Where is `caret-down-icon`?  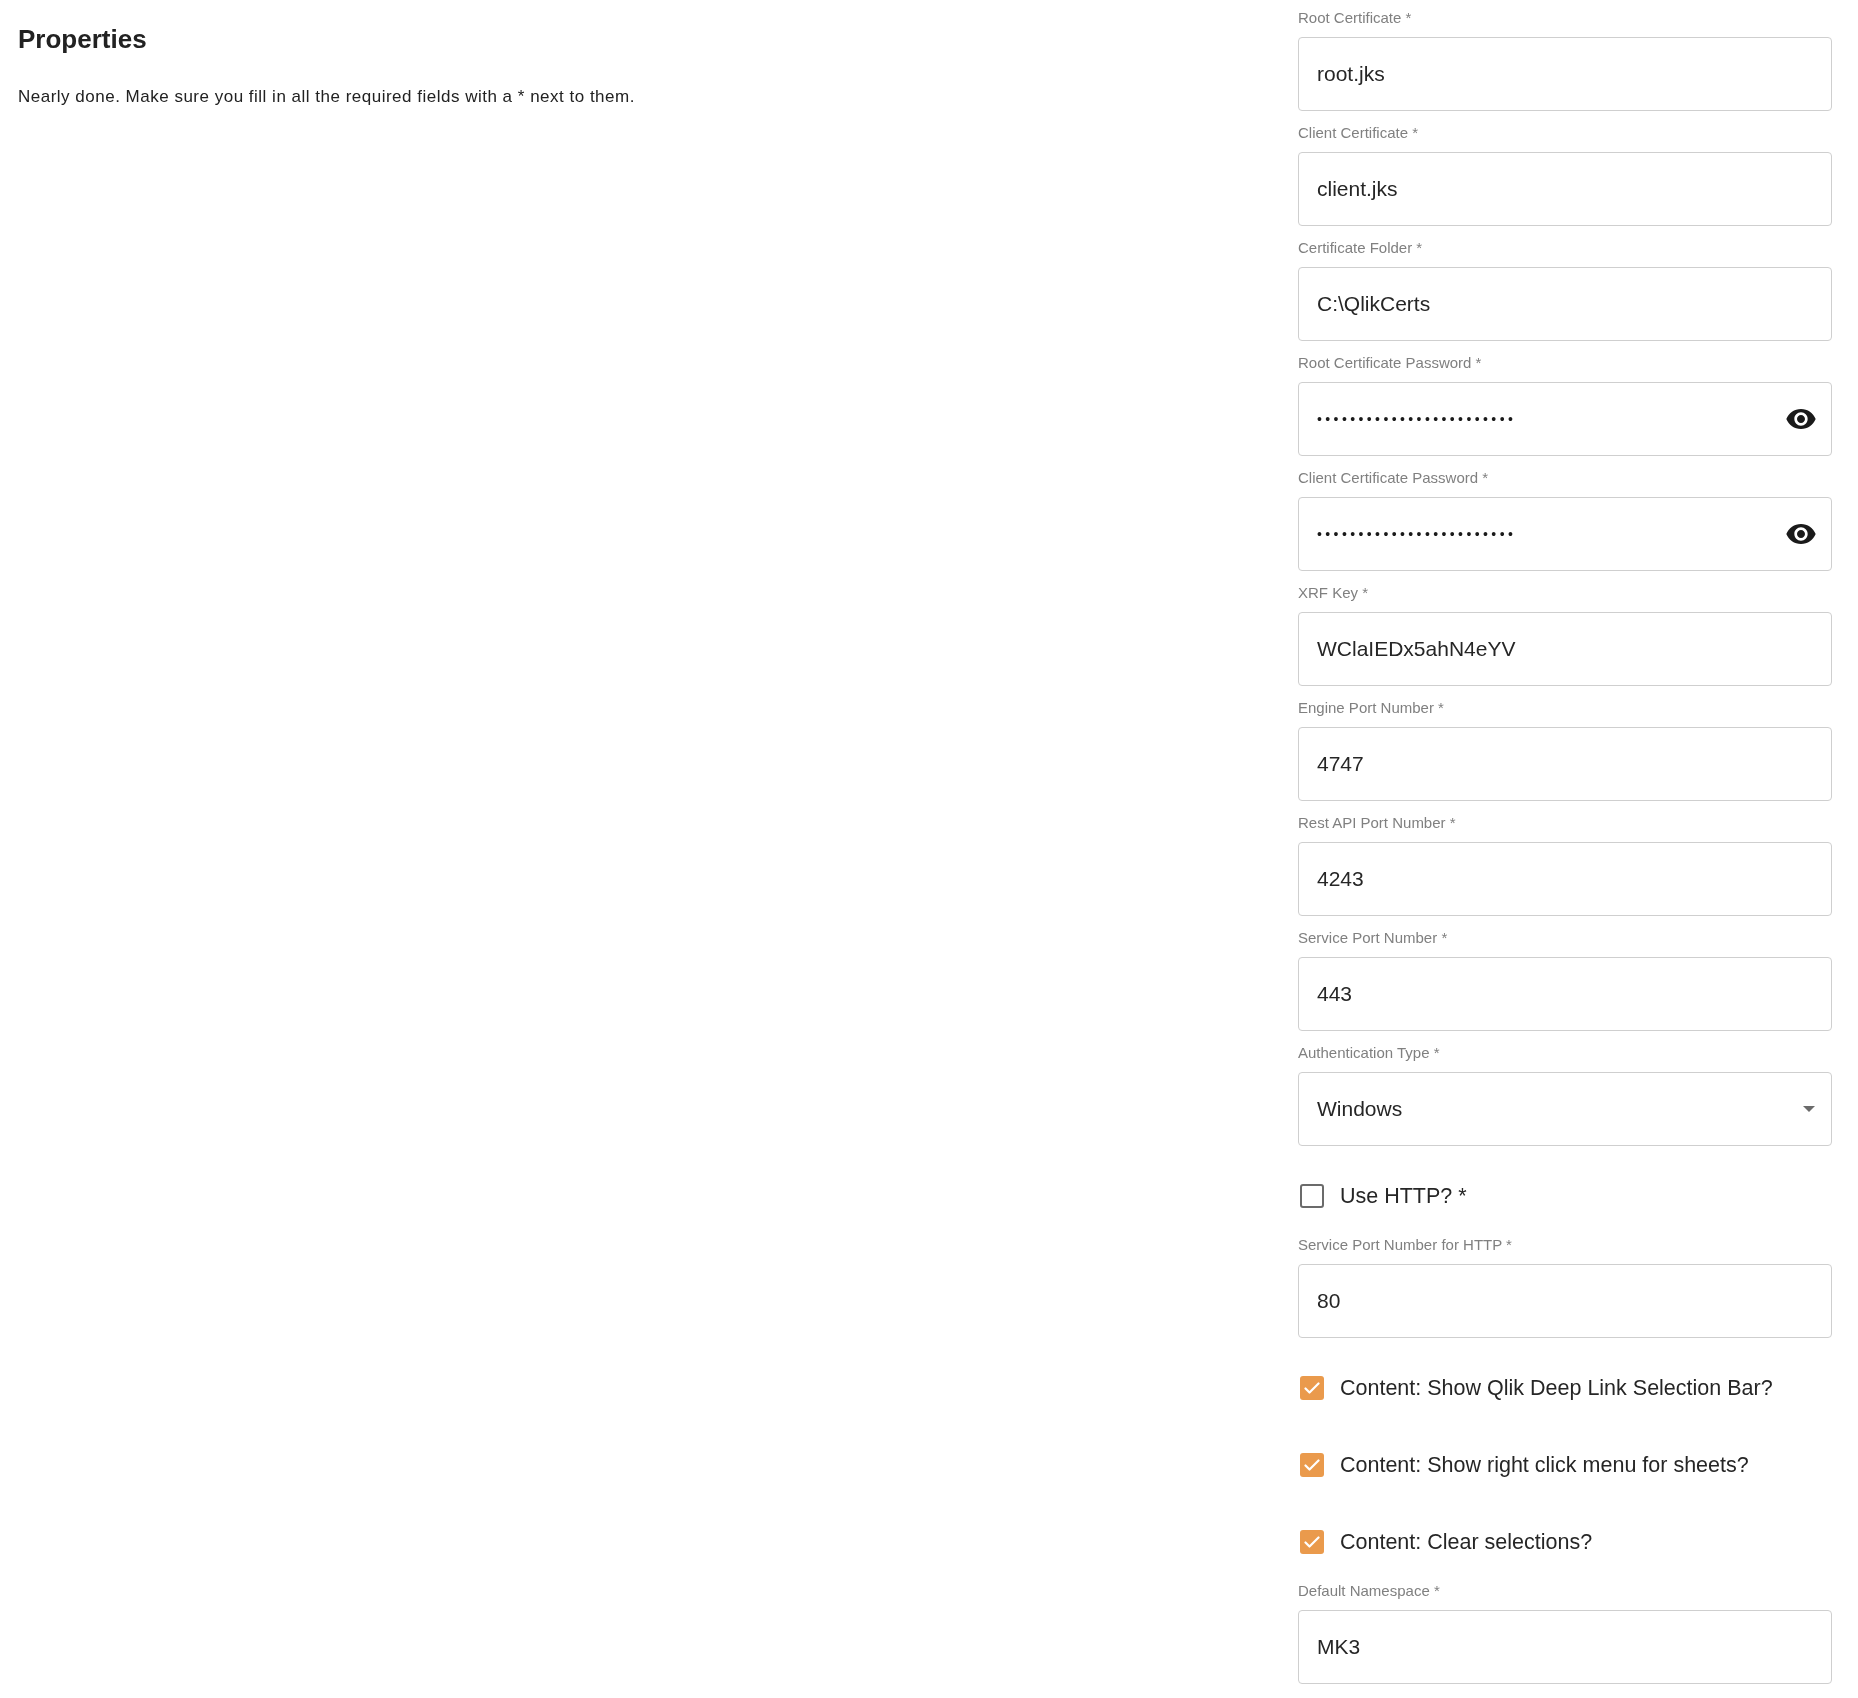 caret-down-icon is located at coordinates (1809, 1109).